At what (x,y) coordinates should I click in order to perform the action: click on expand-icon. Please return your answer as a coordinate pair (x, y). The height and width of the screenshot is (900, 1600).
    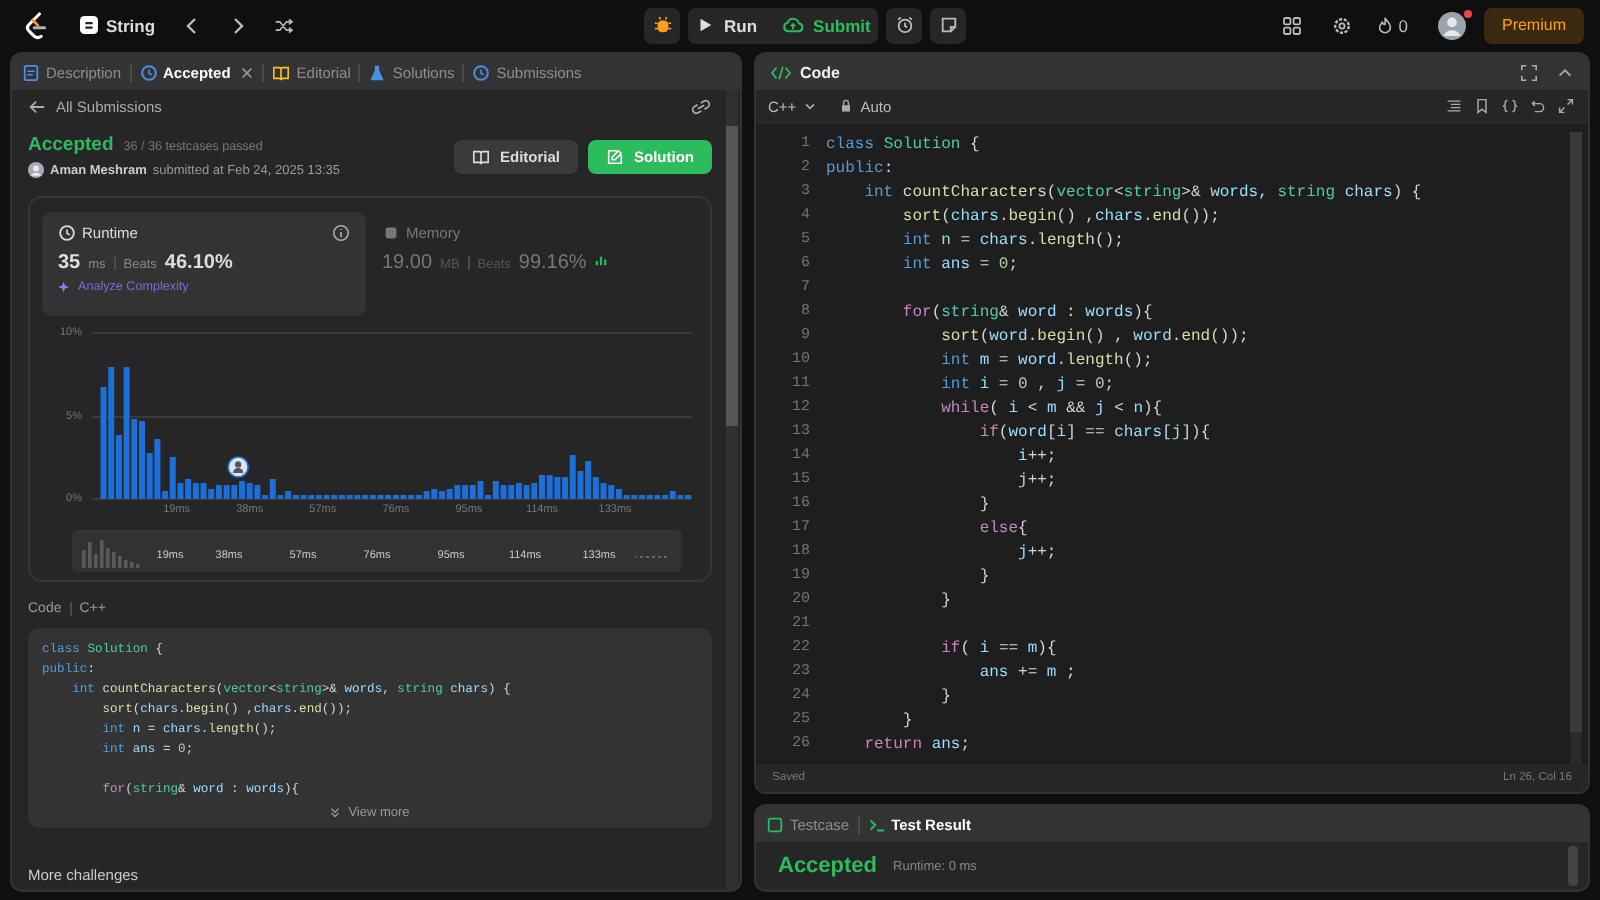
    Looking at the image, I should click on (1566, 106).